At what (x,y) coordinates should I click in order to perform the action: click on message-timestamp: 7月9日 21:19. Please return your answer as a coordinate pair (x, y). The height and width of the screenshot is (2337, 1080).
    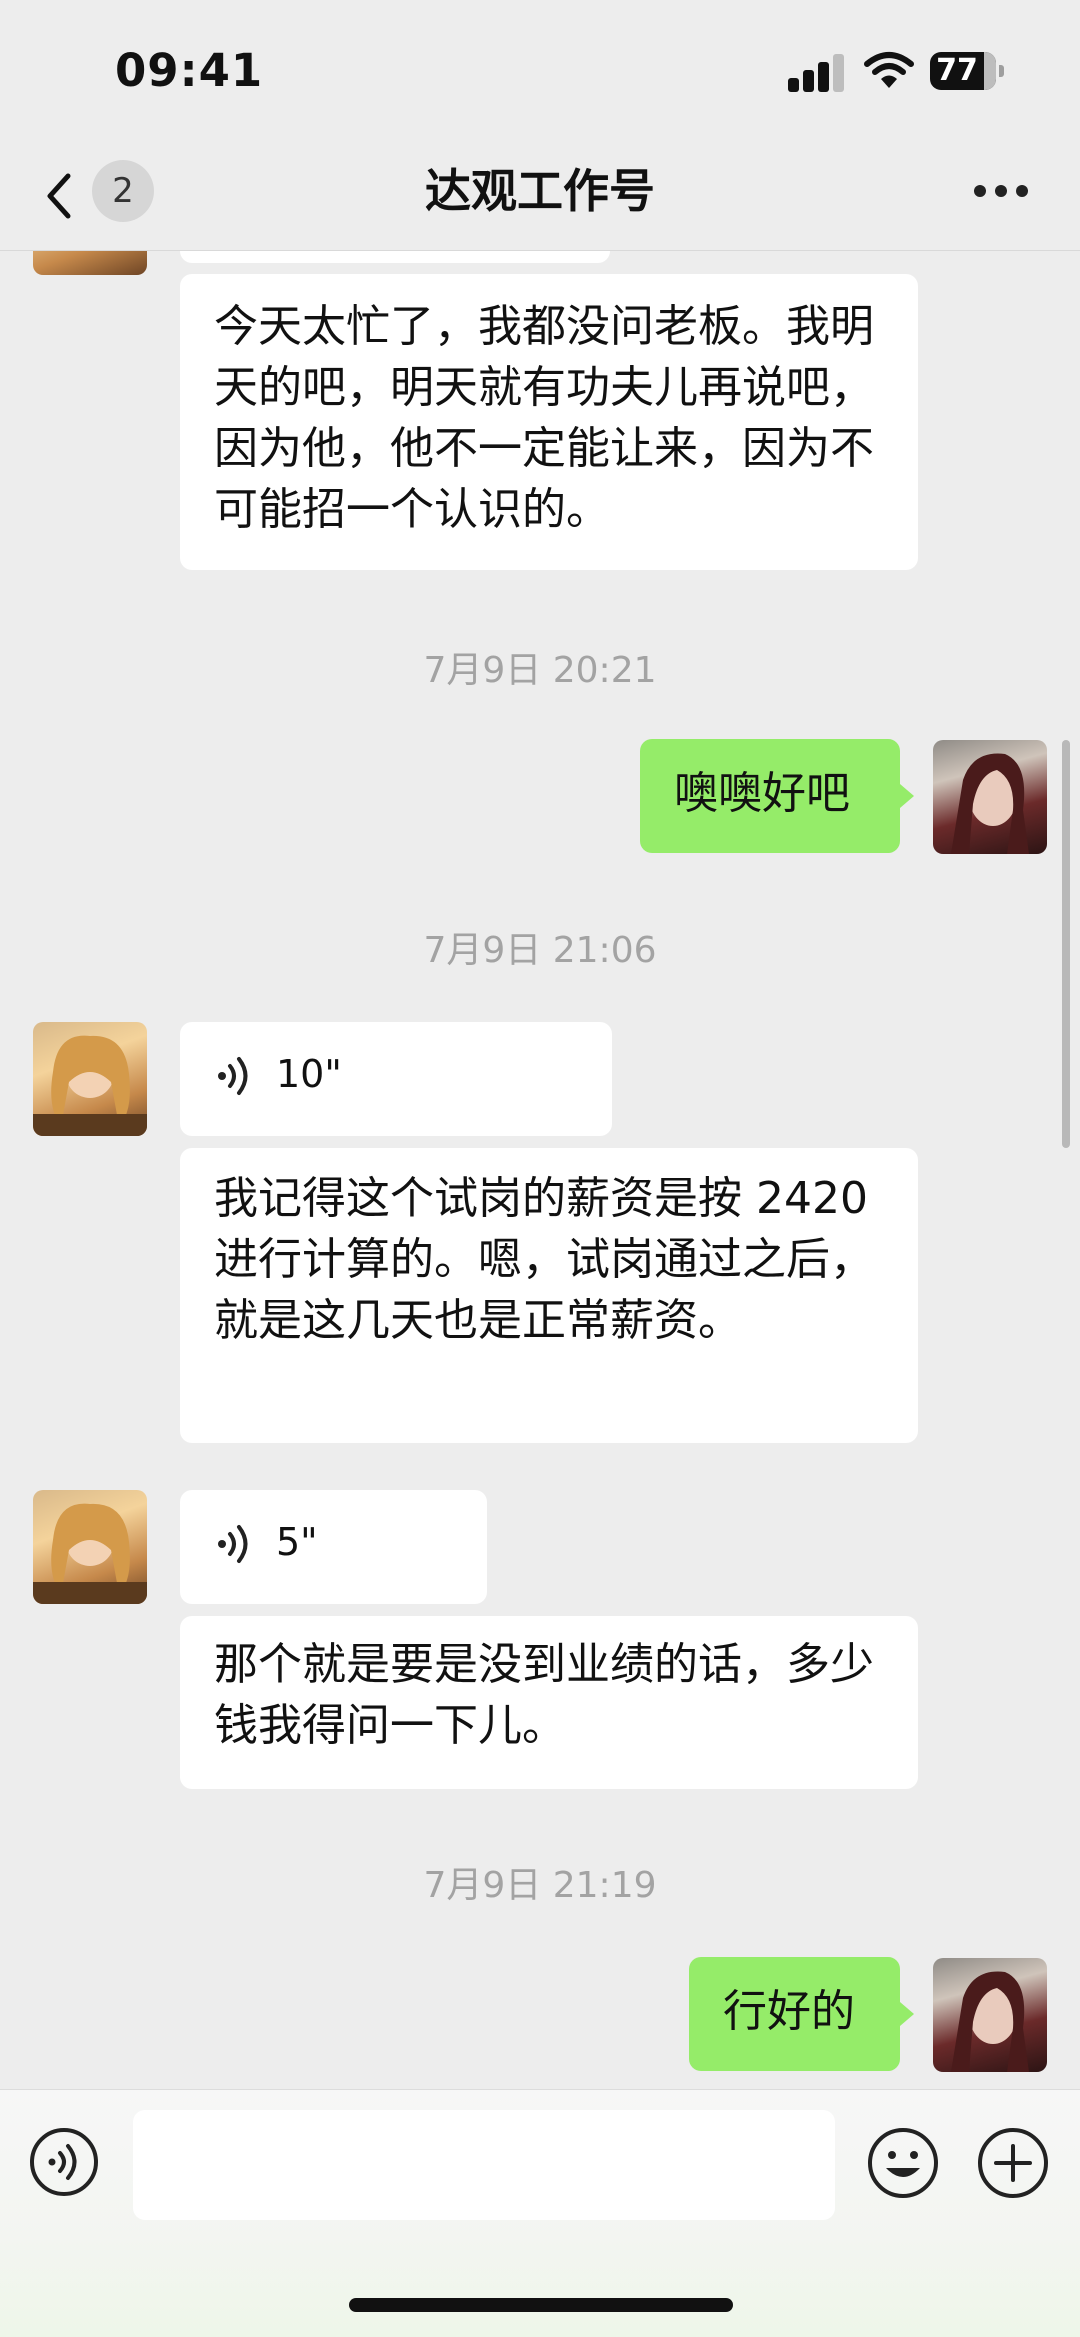
    Looking at the image, I should click on (540, 1885).